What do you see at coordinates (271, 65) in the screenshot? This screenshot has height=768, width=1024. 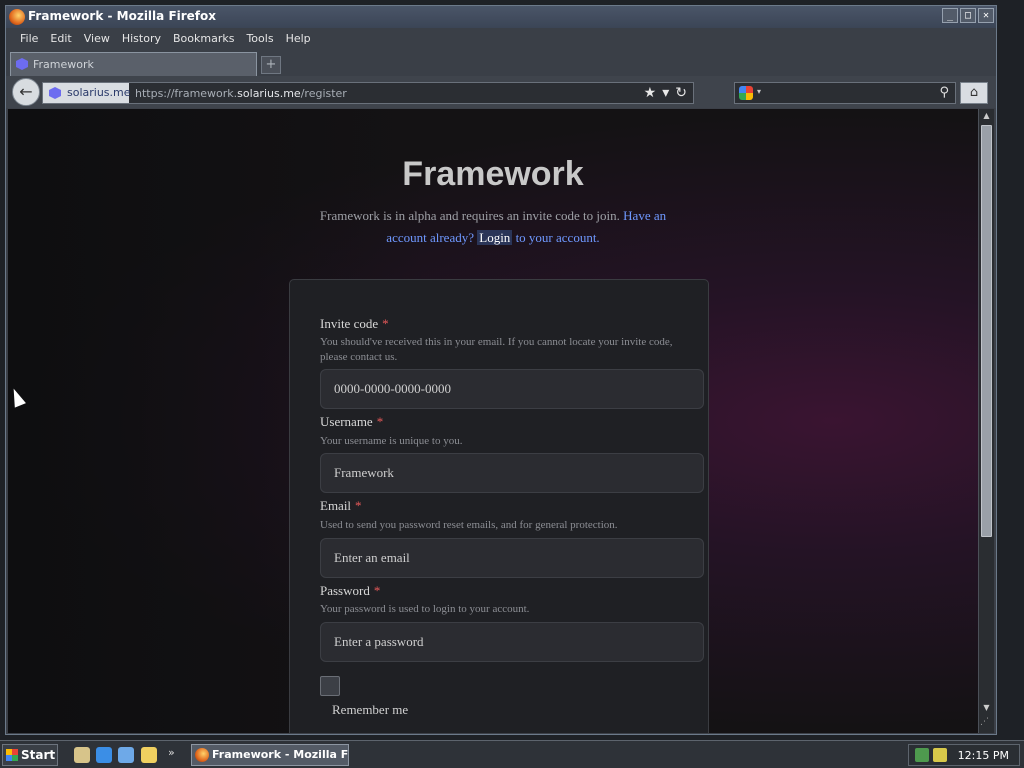 I see `new-tab-button: +` at bounding box center [271, 65].